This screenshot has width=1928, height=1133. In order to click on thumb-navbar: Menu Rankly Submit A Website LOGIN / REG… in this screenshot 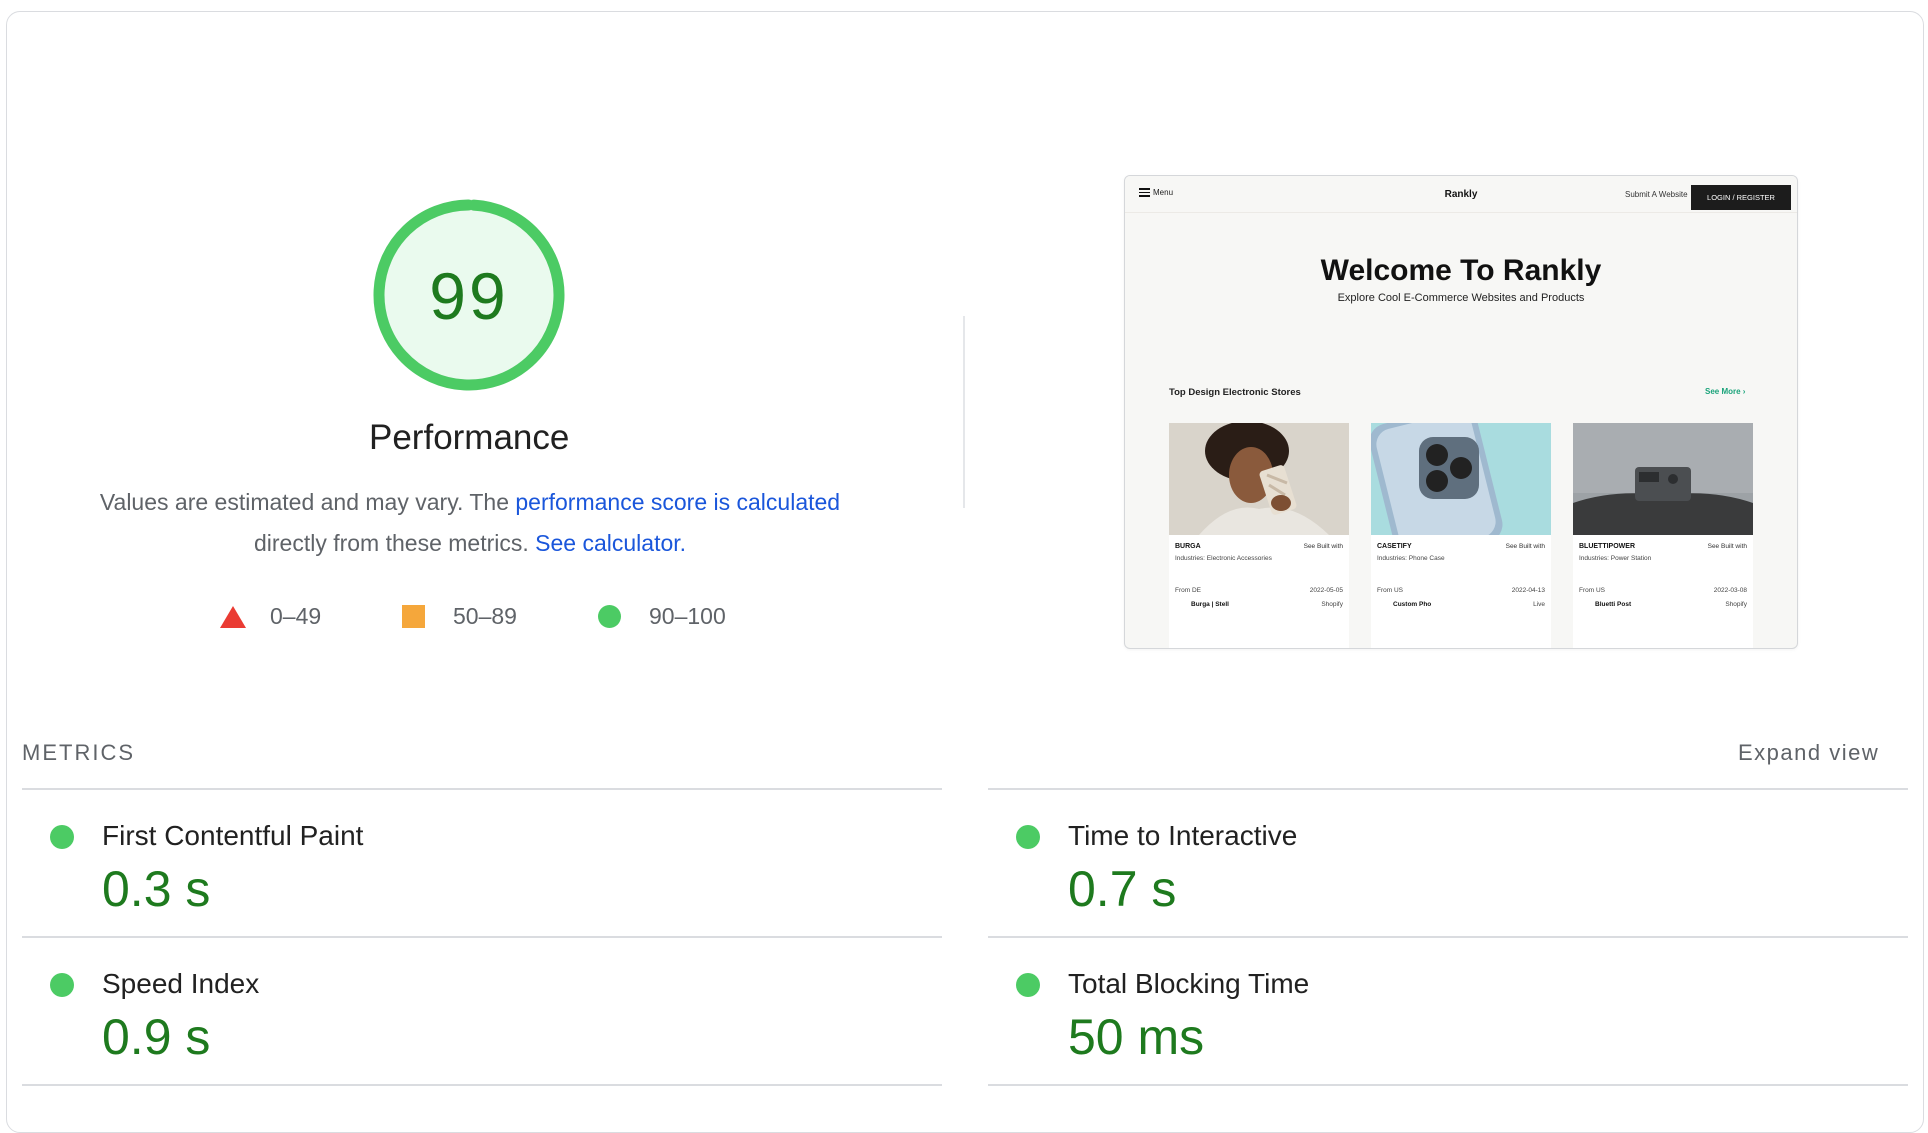, I will do `click(1461, 194)`.